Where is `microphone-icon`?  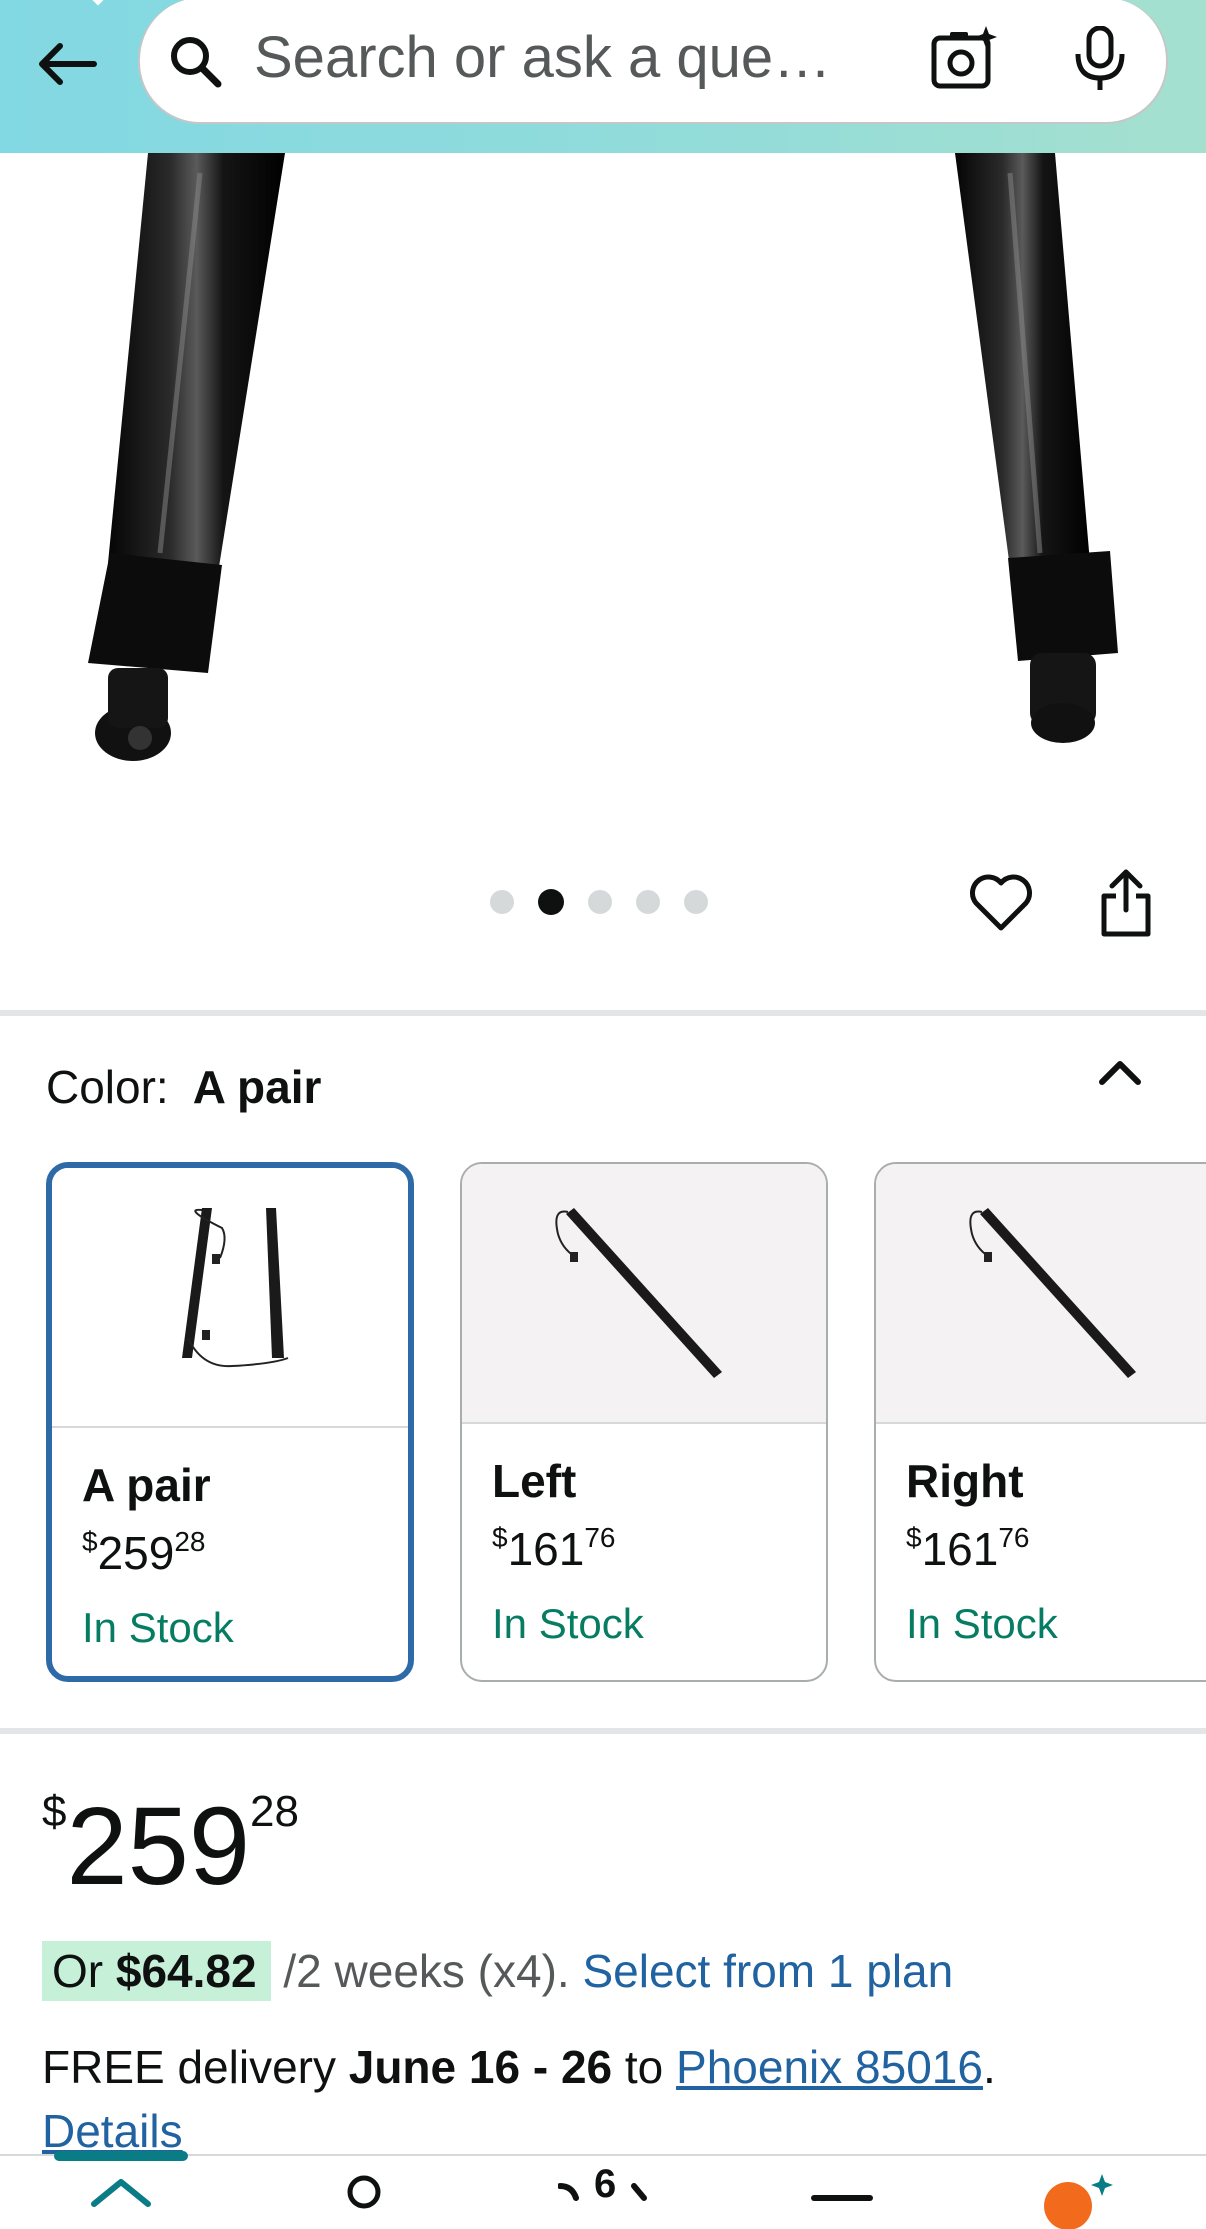
microphone-icon is located at coordinates (1100, 59).